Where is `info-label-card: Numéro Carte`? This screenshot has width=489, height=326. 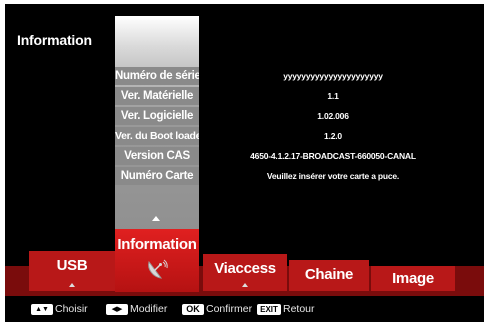 info-label-card: Numéro Carte is located at coordinates (157, 176).